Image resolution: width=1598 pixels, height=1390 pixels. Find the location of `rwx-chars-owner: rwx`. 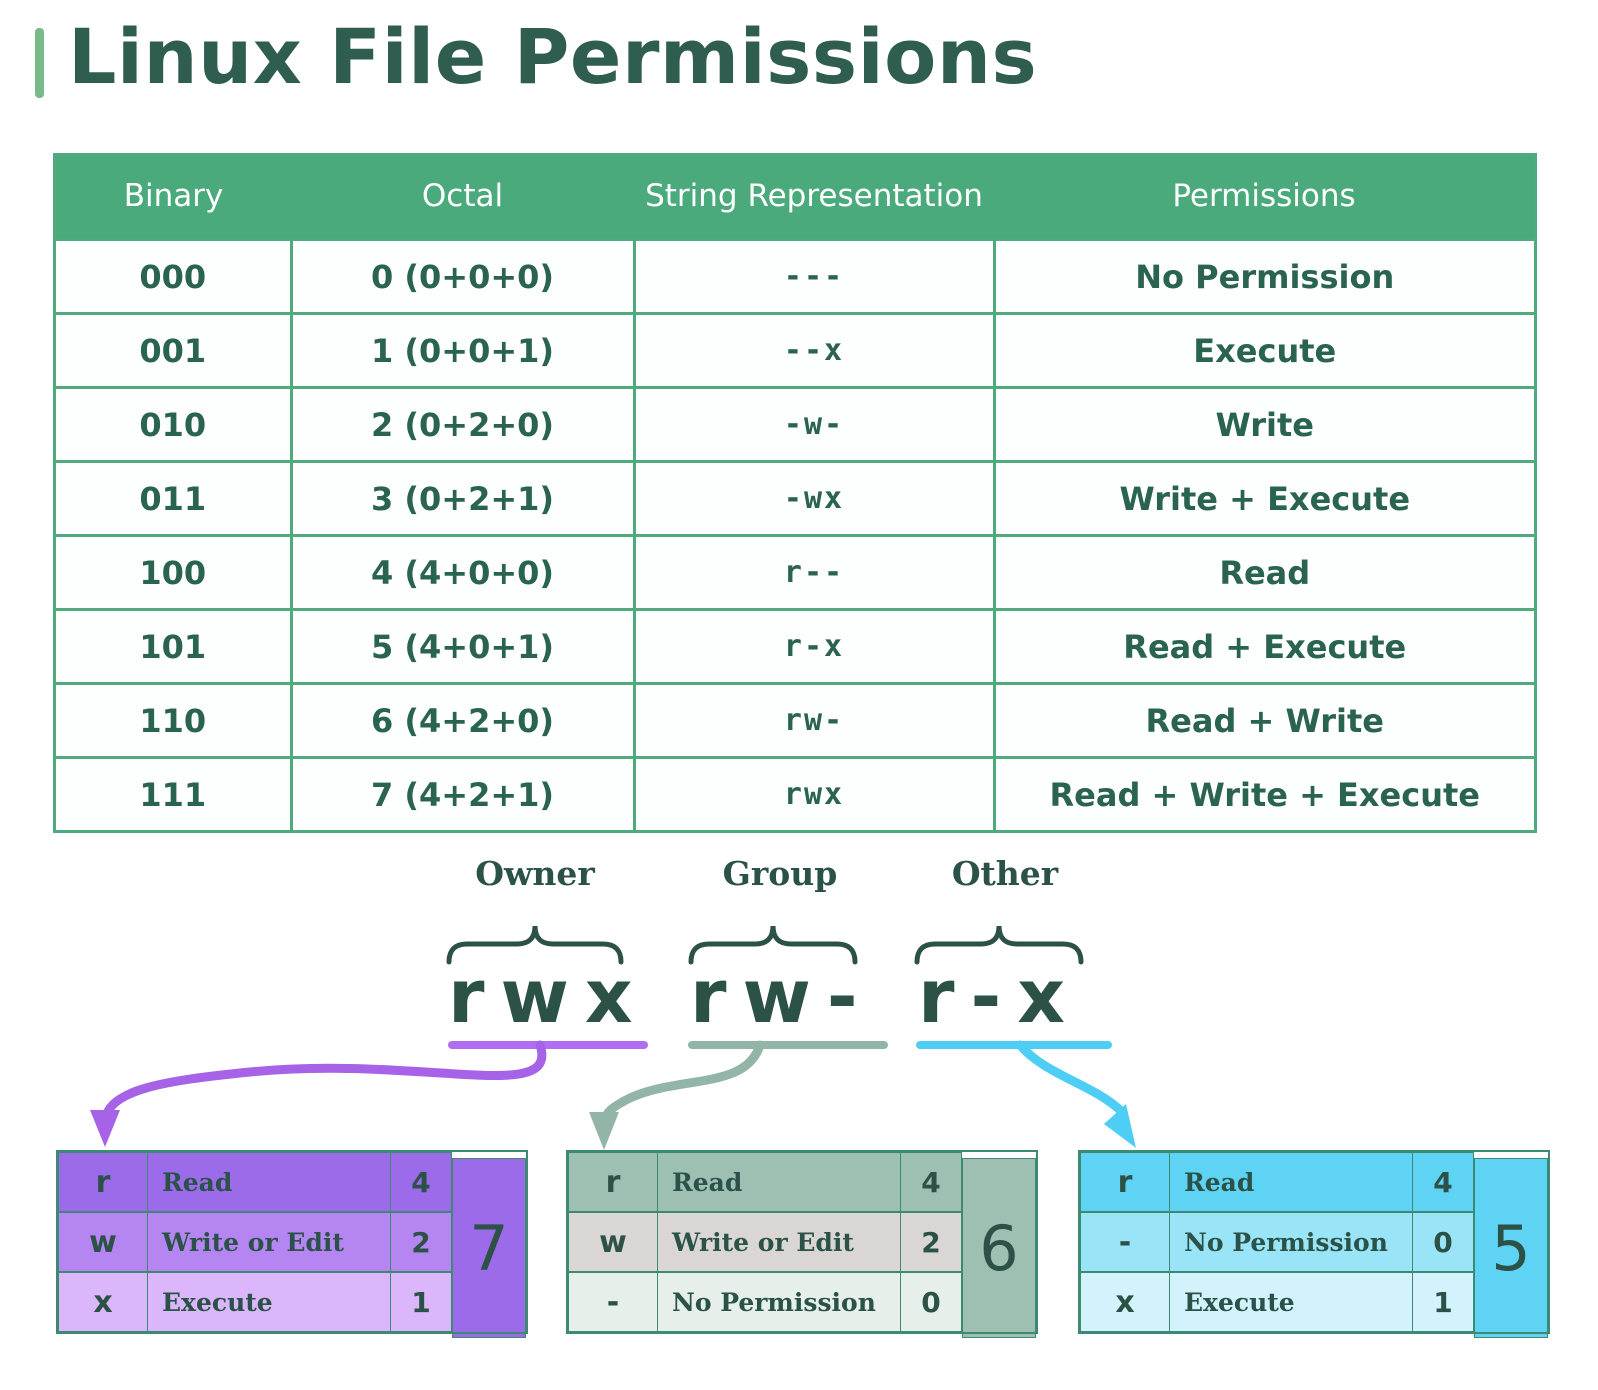

rwx-chars-owner: rwx is located at coordinates (548, 997).